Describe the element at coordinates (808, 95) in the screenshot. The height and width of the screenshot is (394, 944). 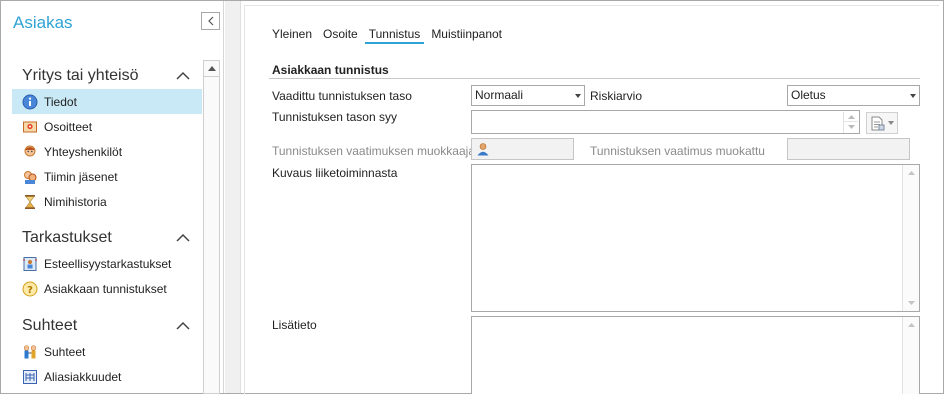
I see `risk-value: Oletus` at that location.